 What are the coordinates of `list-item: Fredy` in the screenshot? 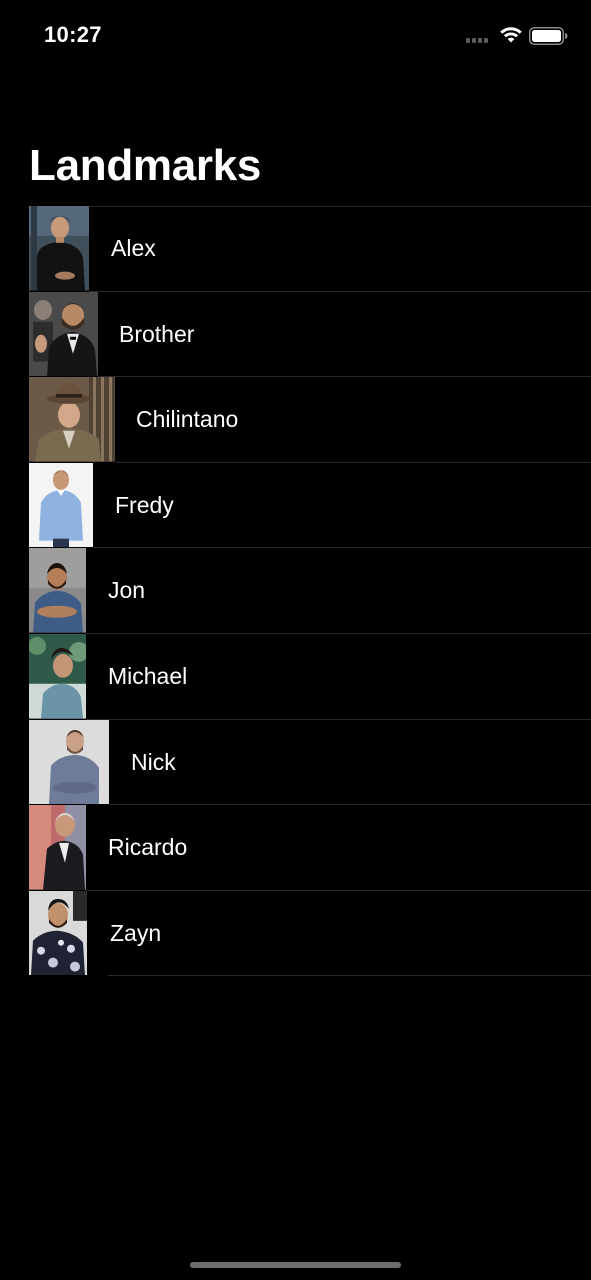 It's located at (295, 505).